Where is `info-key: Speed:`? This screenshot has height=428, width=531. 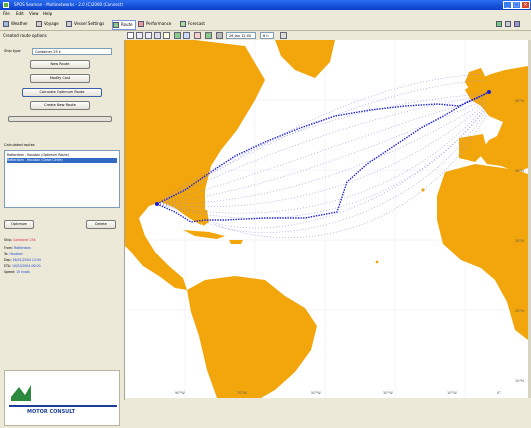
info-key: Speed: is located at coordinates (10, 272).